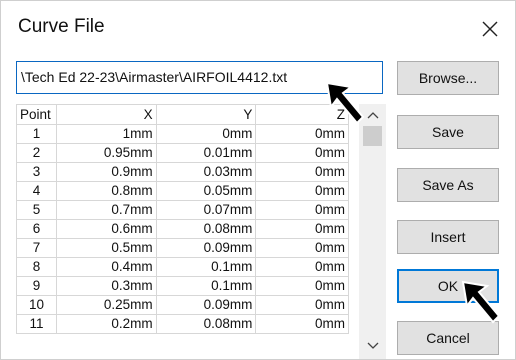 This screenshot has width=516, height=360. I want to click on table-row: 4 0.8mm 0.05mm 0mm, so click(182, 191).